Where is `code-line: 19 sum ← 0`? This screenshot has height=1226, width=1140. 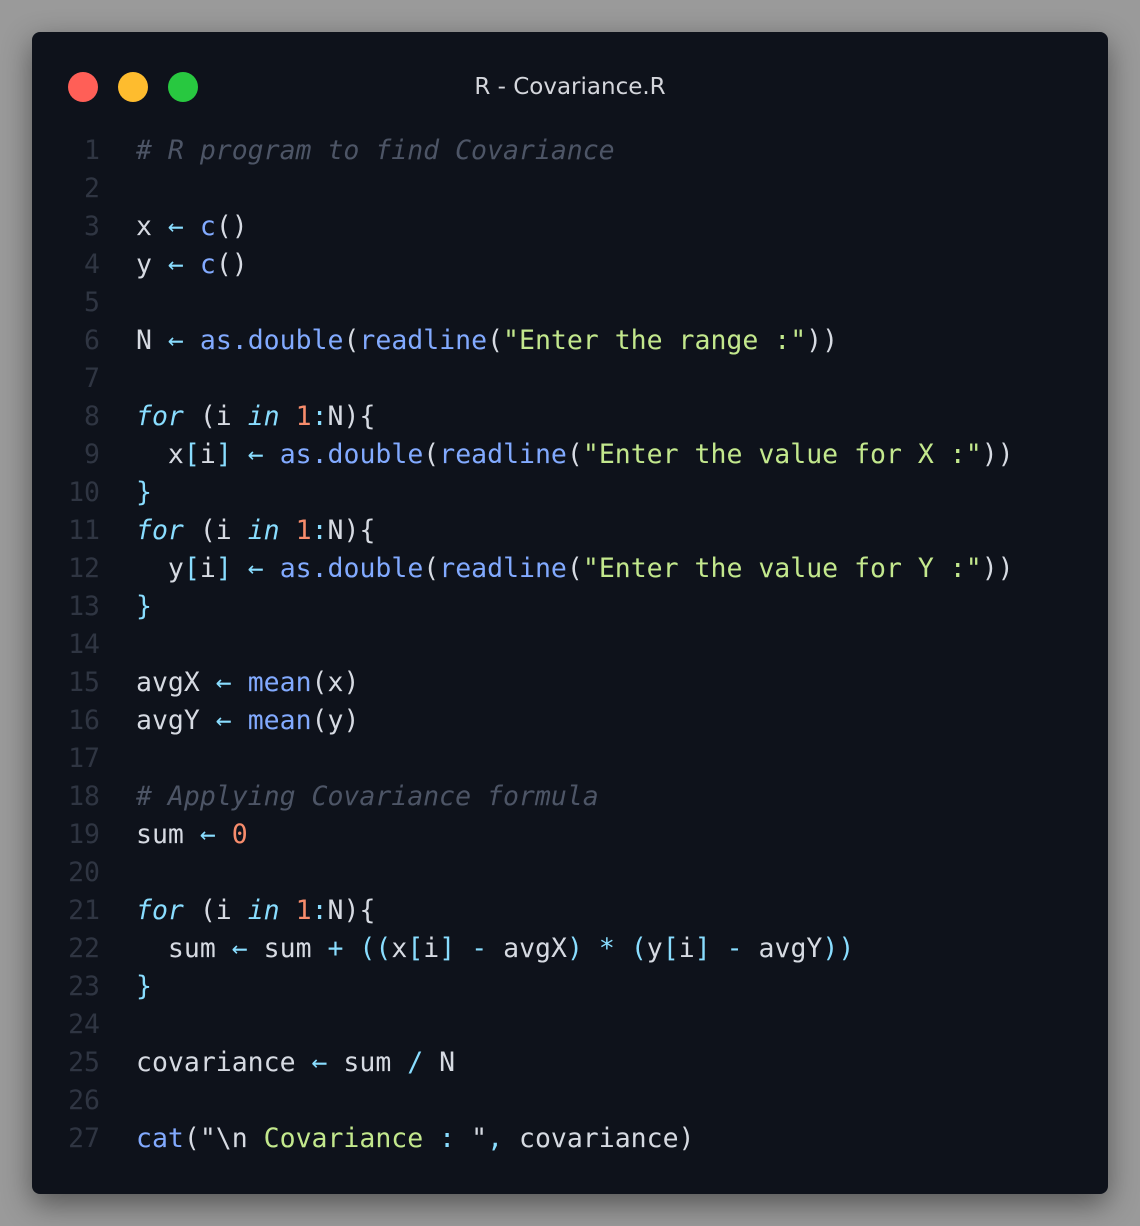 code-line: 19 sum ← 0 is located at coordinates (570, 835).